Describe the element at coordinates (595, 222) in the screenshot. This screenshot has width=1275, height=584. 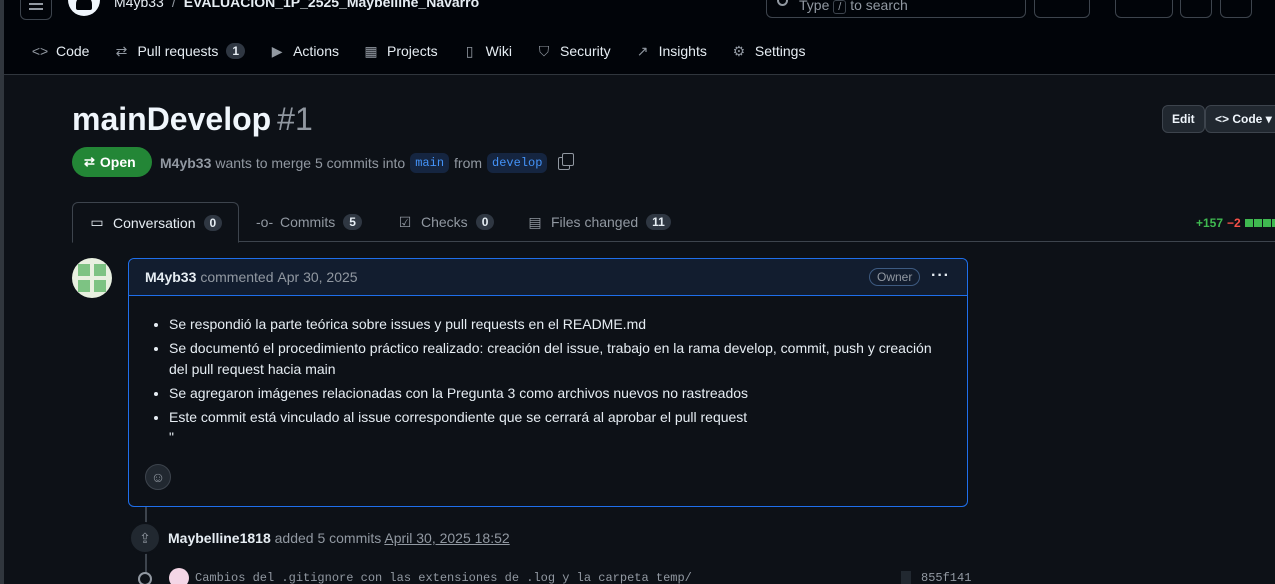
I see `tab-label: Files changed` at that location.